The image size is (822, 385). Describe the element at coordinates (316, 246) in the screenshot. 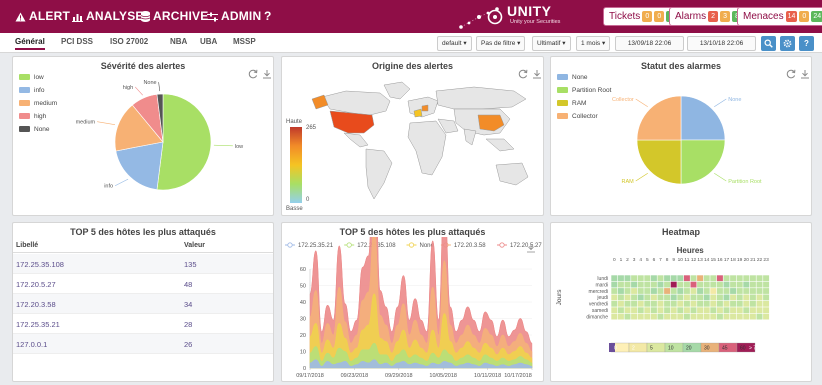

I see `legend-label: 172.25.35.21` at that location.